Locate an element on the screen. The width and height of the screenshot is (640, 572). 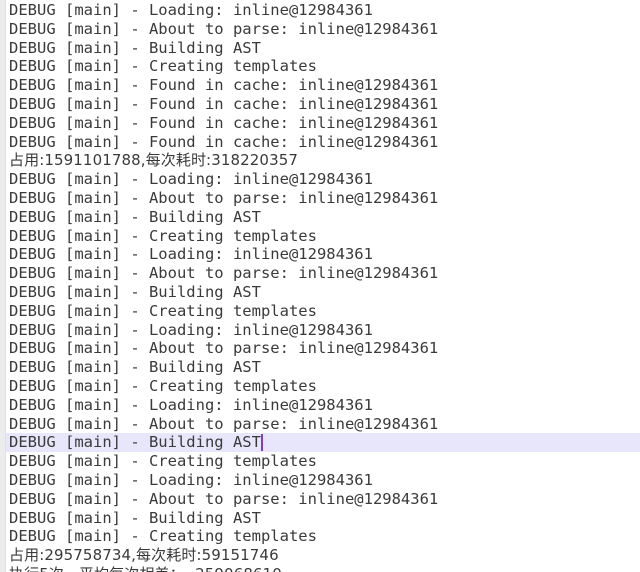
console-summary-line: 占用:1591101788,每次耗时:318220357 is located at coordinates (320, 160).